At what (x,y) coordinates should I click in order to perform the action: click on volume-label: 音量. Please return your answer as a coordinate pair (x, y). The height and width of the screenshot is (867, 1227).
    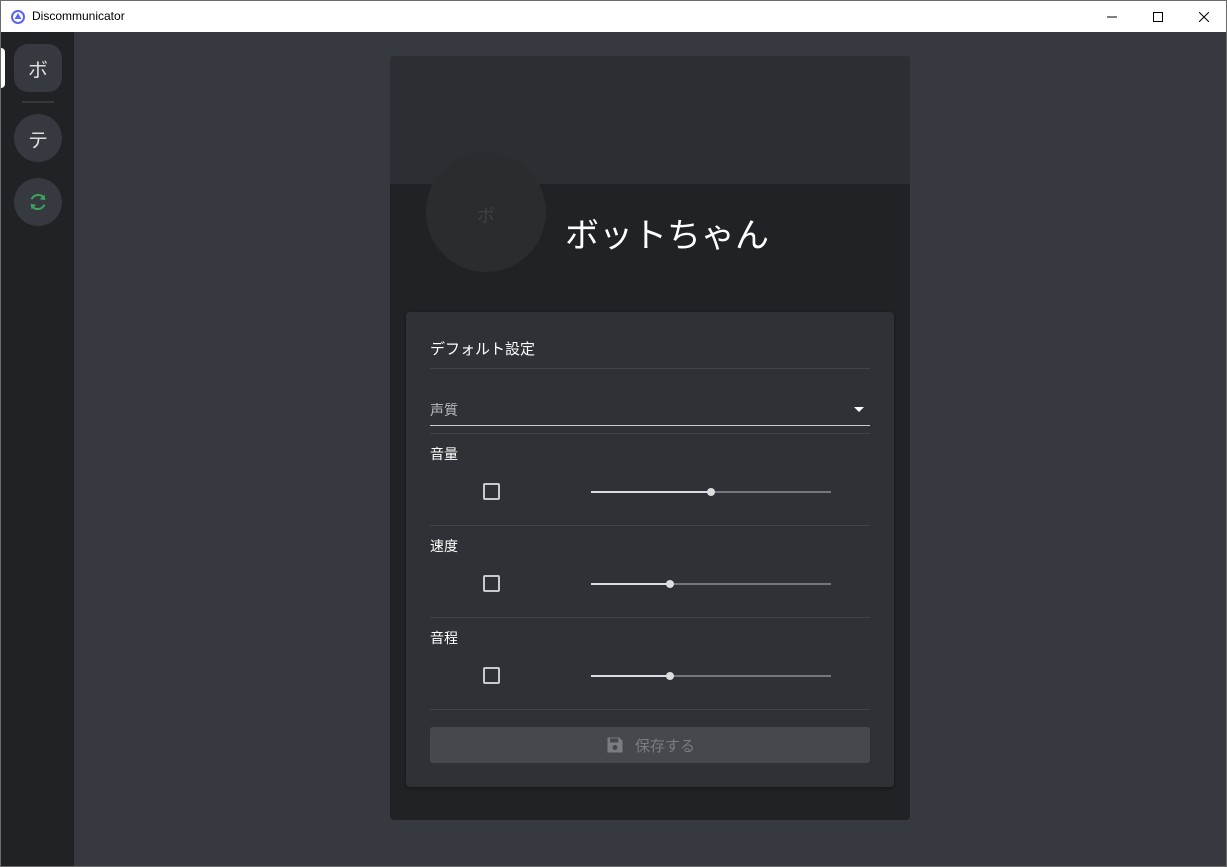
    Looking at the image, I should click on (444, 455).